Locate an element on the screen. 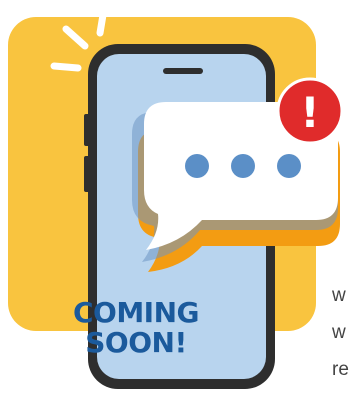 This screenshot has height=393, width=357. alert-symbol: ! is located at coordinates (309, 112).